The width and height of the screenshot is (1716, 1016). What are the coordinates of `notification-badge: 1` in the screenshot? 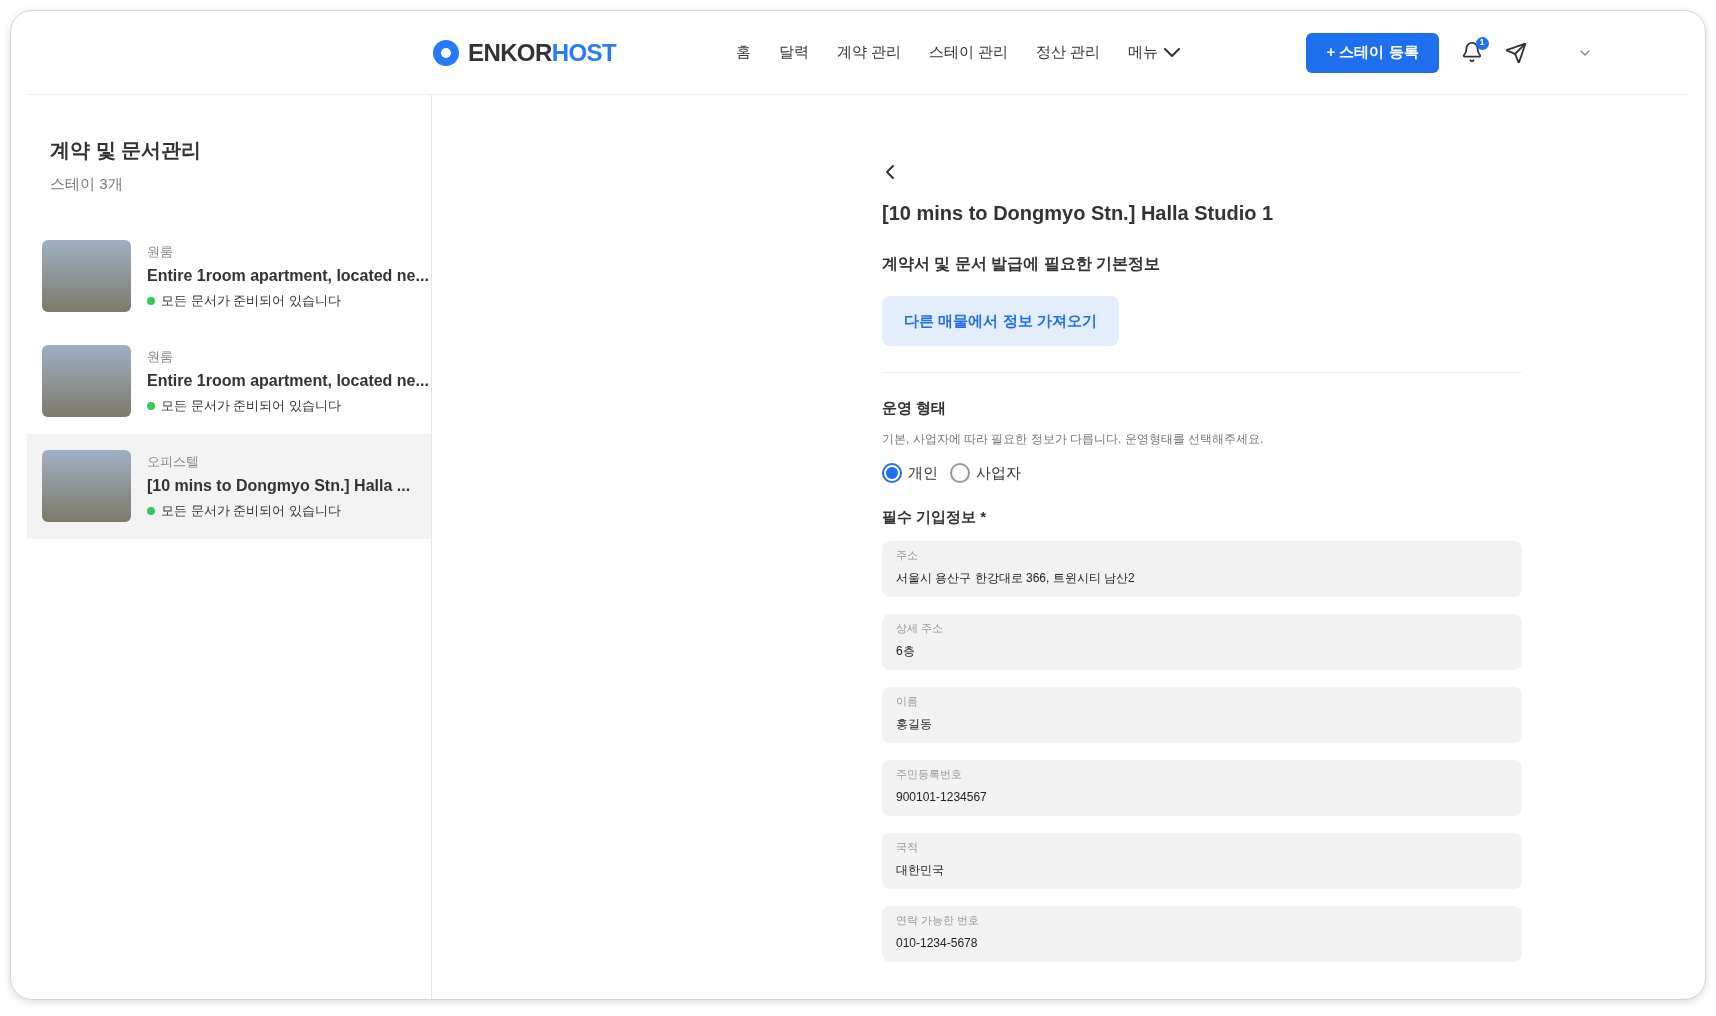 It's located at (1482, 43).